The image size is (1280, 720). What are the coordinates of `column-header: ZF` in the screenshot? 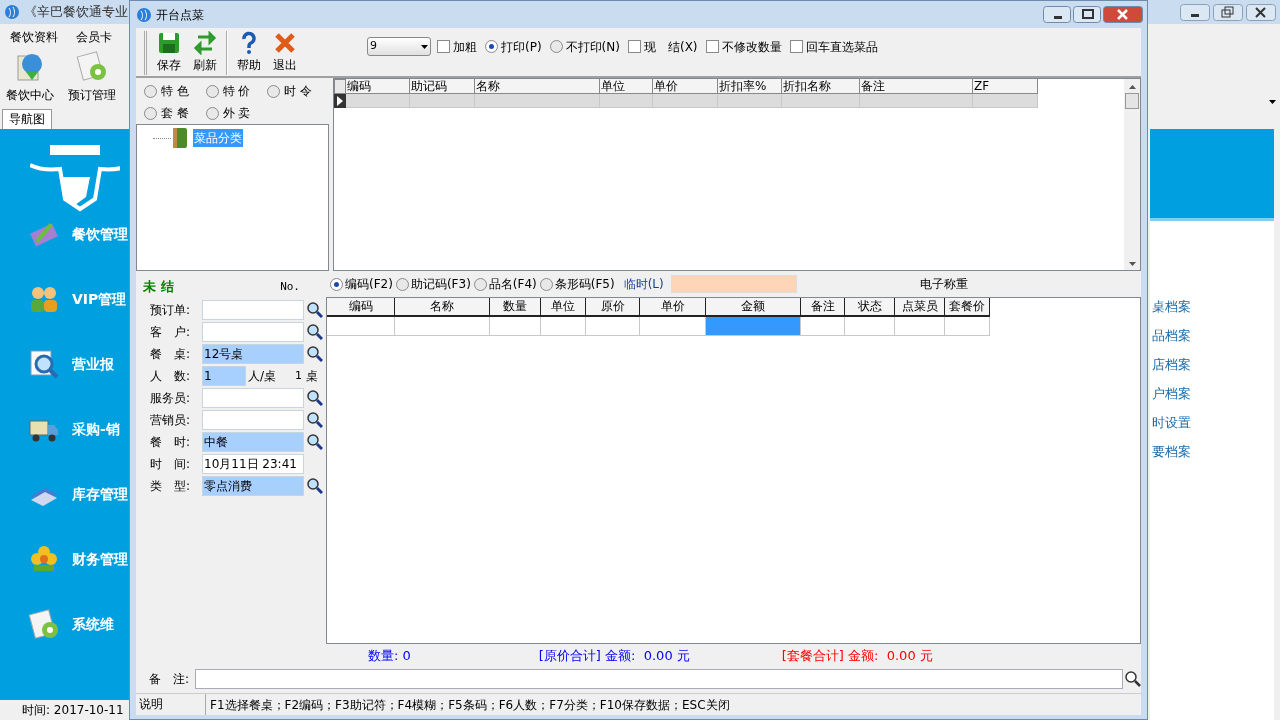 It's located at (1005, 86).